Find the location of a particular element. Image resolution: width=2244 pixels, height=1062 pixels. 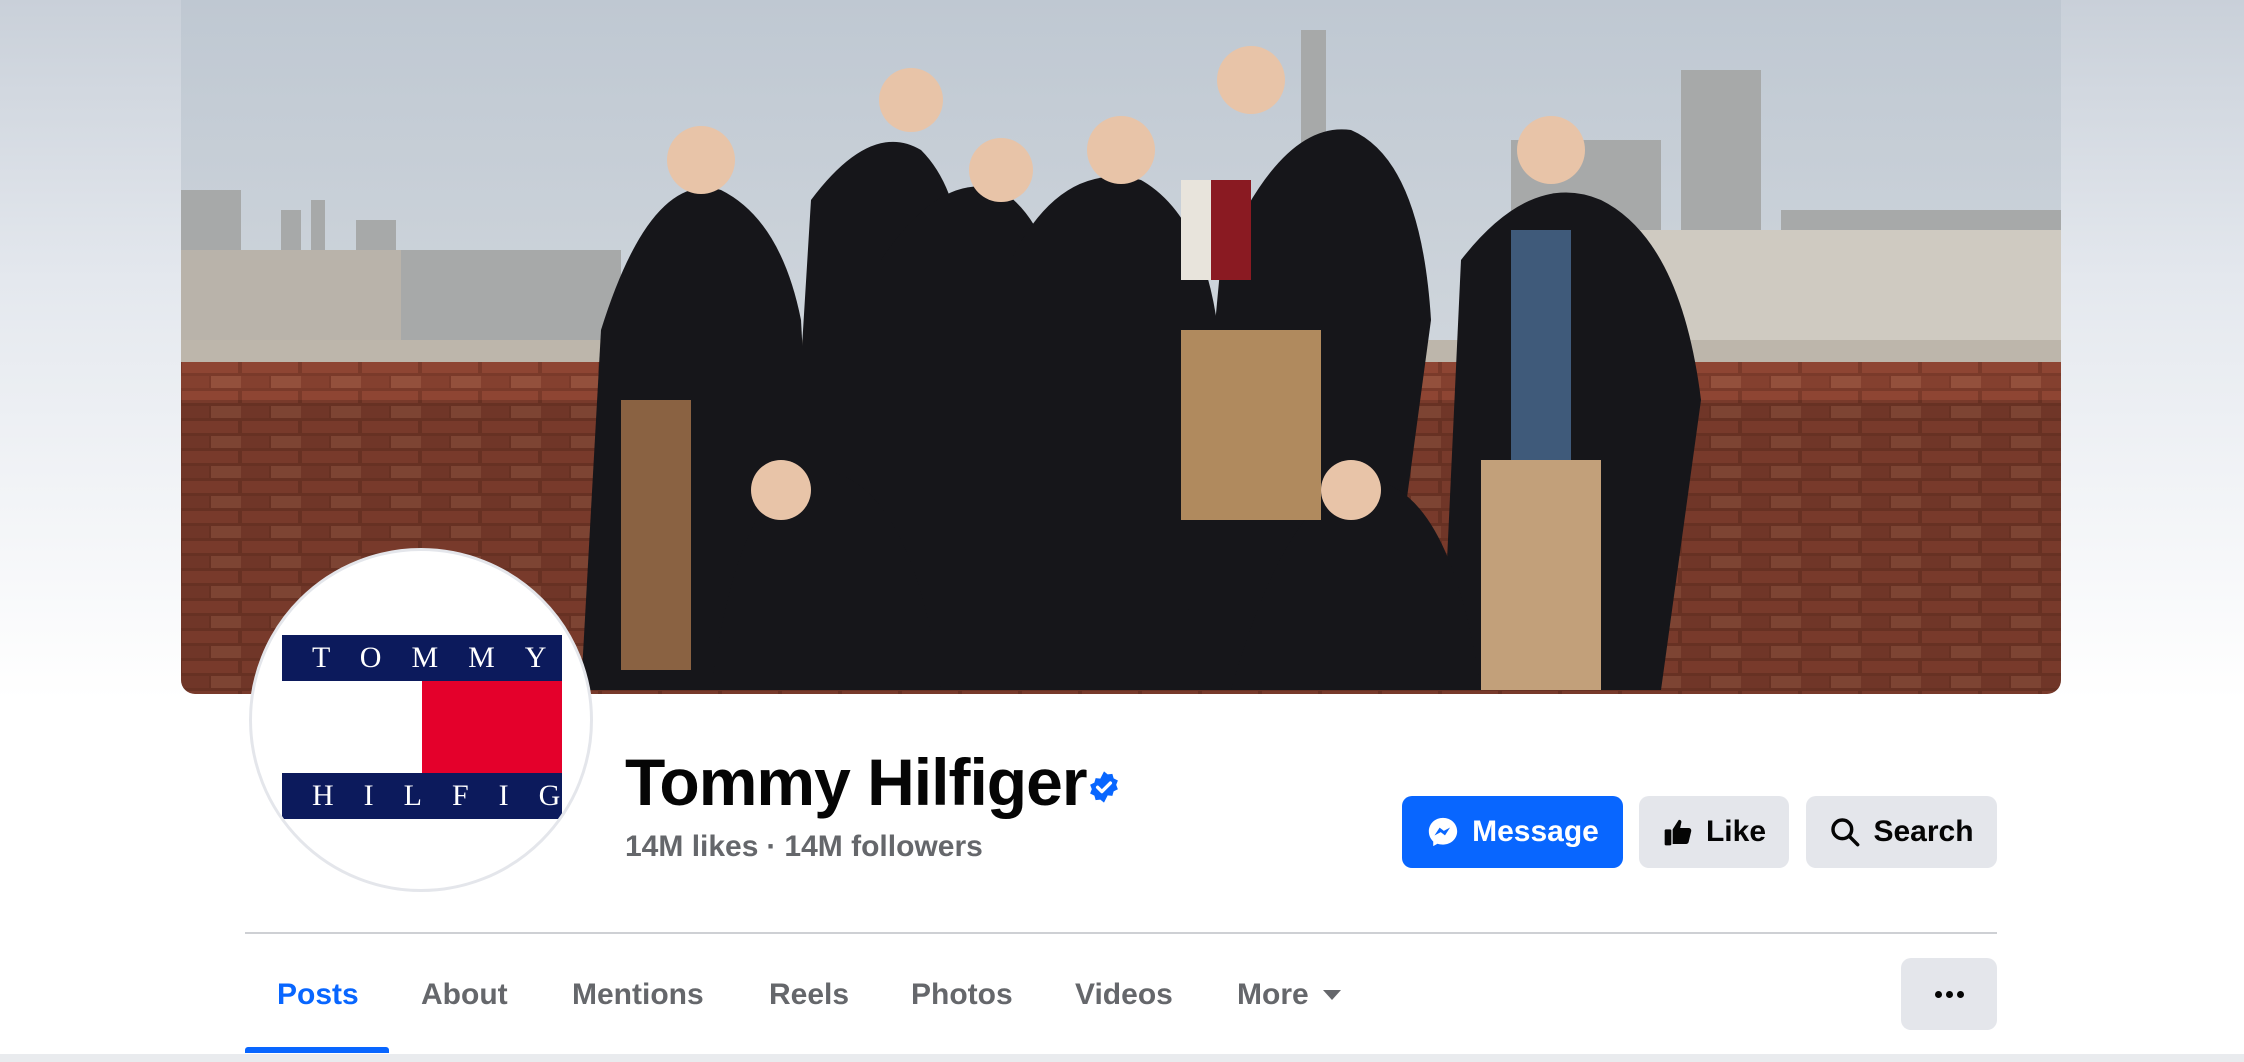

tab-mentions: Mentions is located at coordinates (638, 995).